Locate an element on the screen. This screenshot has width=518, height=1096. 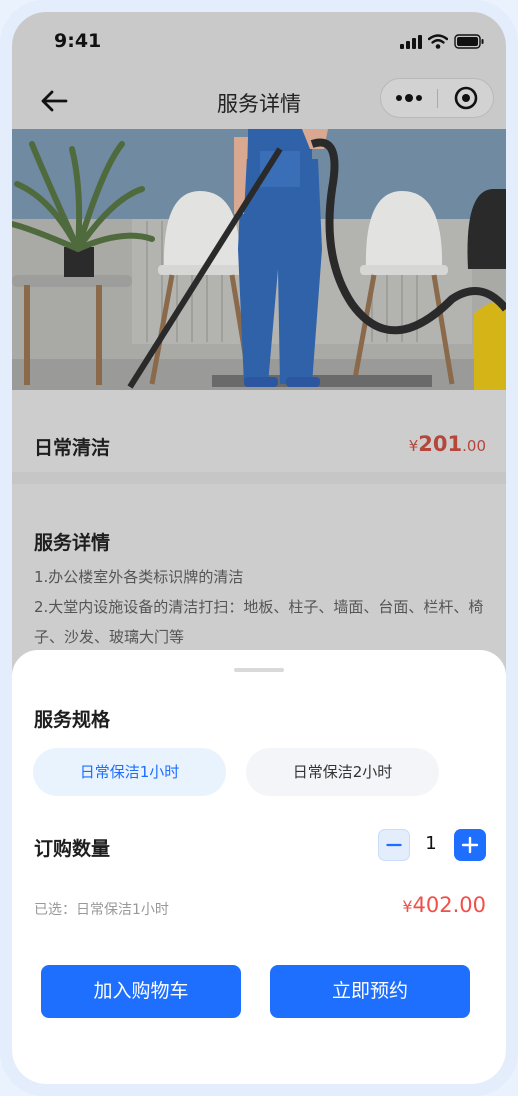
cellular-signal-icon is located at coordinates (411, 41).